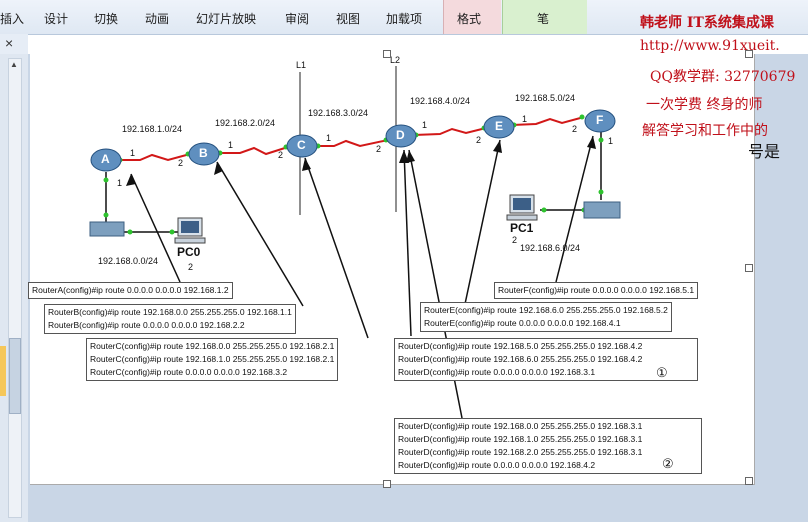 The width and height of the screenshot is (808, 522). I want to click on network-0-label: 192.168.0.0/24, so click(128, 261).